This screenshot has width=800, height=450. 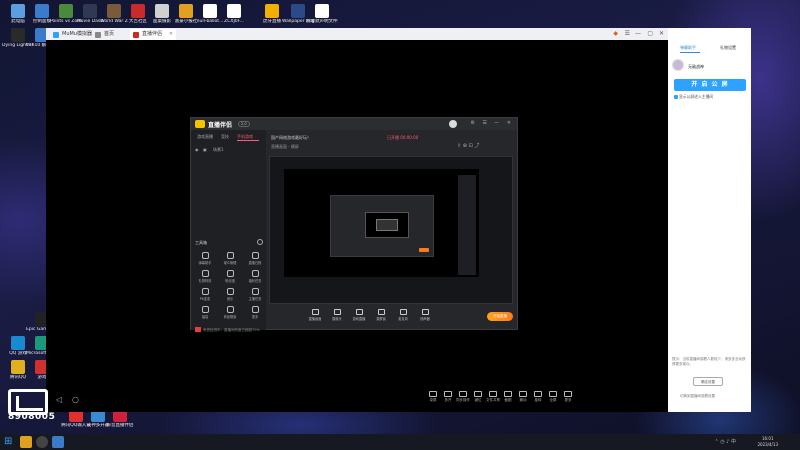 I want to click on tab-mumu: MuMu模拟器, so click(x=71, y=34).